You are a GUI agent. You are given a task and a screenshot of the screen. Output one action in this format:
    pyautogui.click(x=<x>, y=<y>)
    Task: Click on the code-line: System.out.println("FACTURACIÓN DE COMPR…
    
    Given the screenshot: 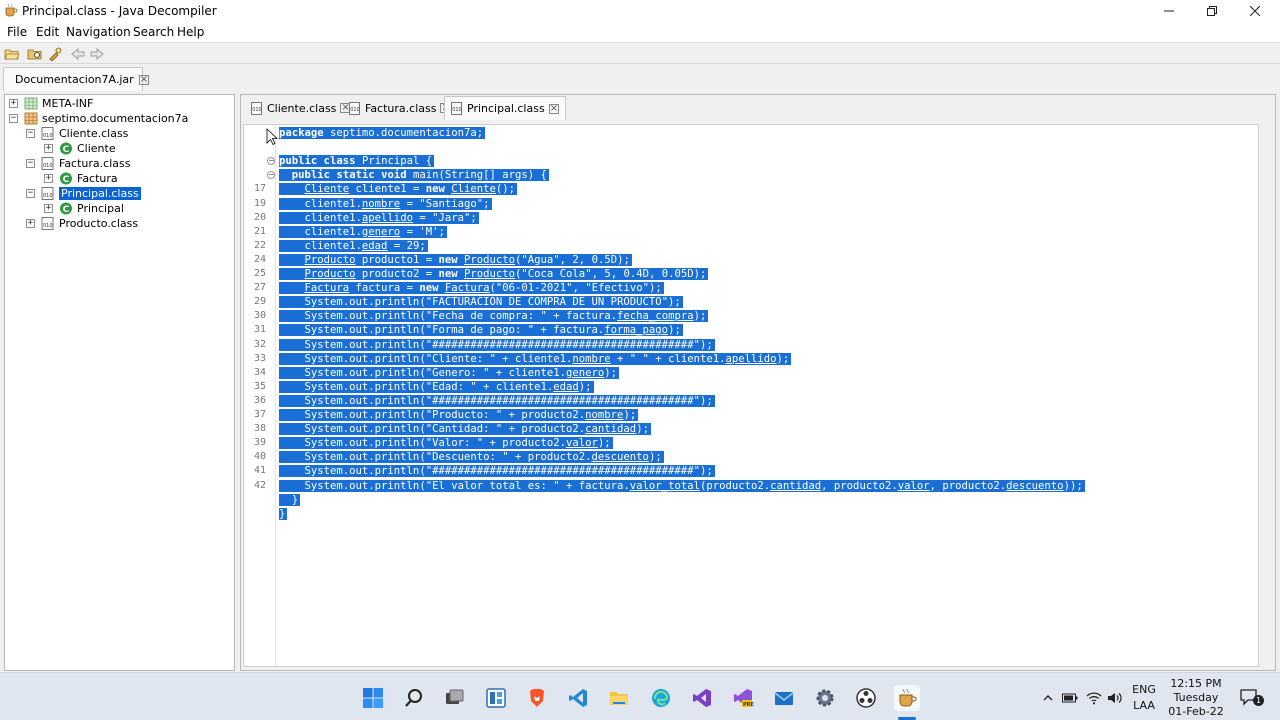 What is the action you would take?
    pyautogui.click(x=481, y=302)
    